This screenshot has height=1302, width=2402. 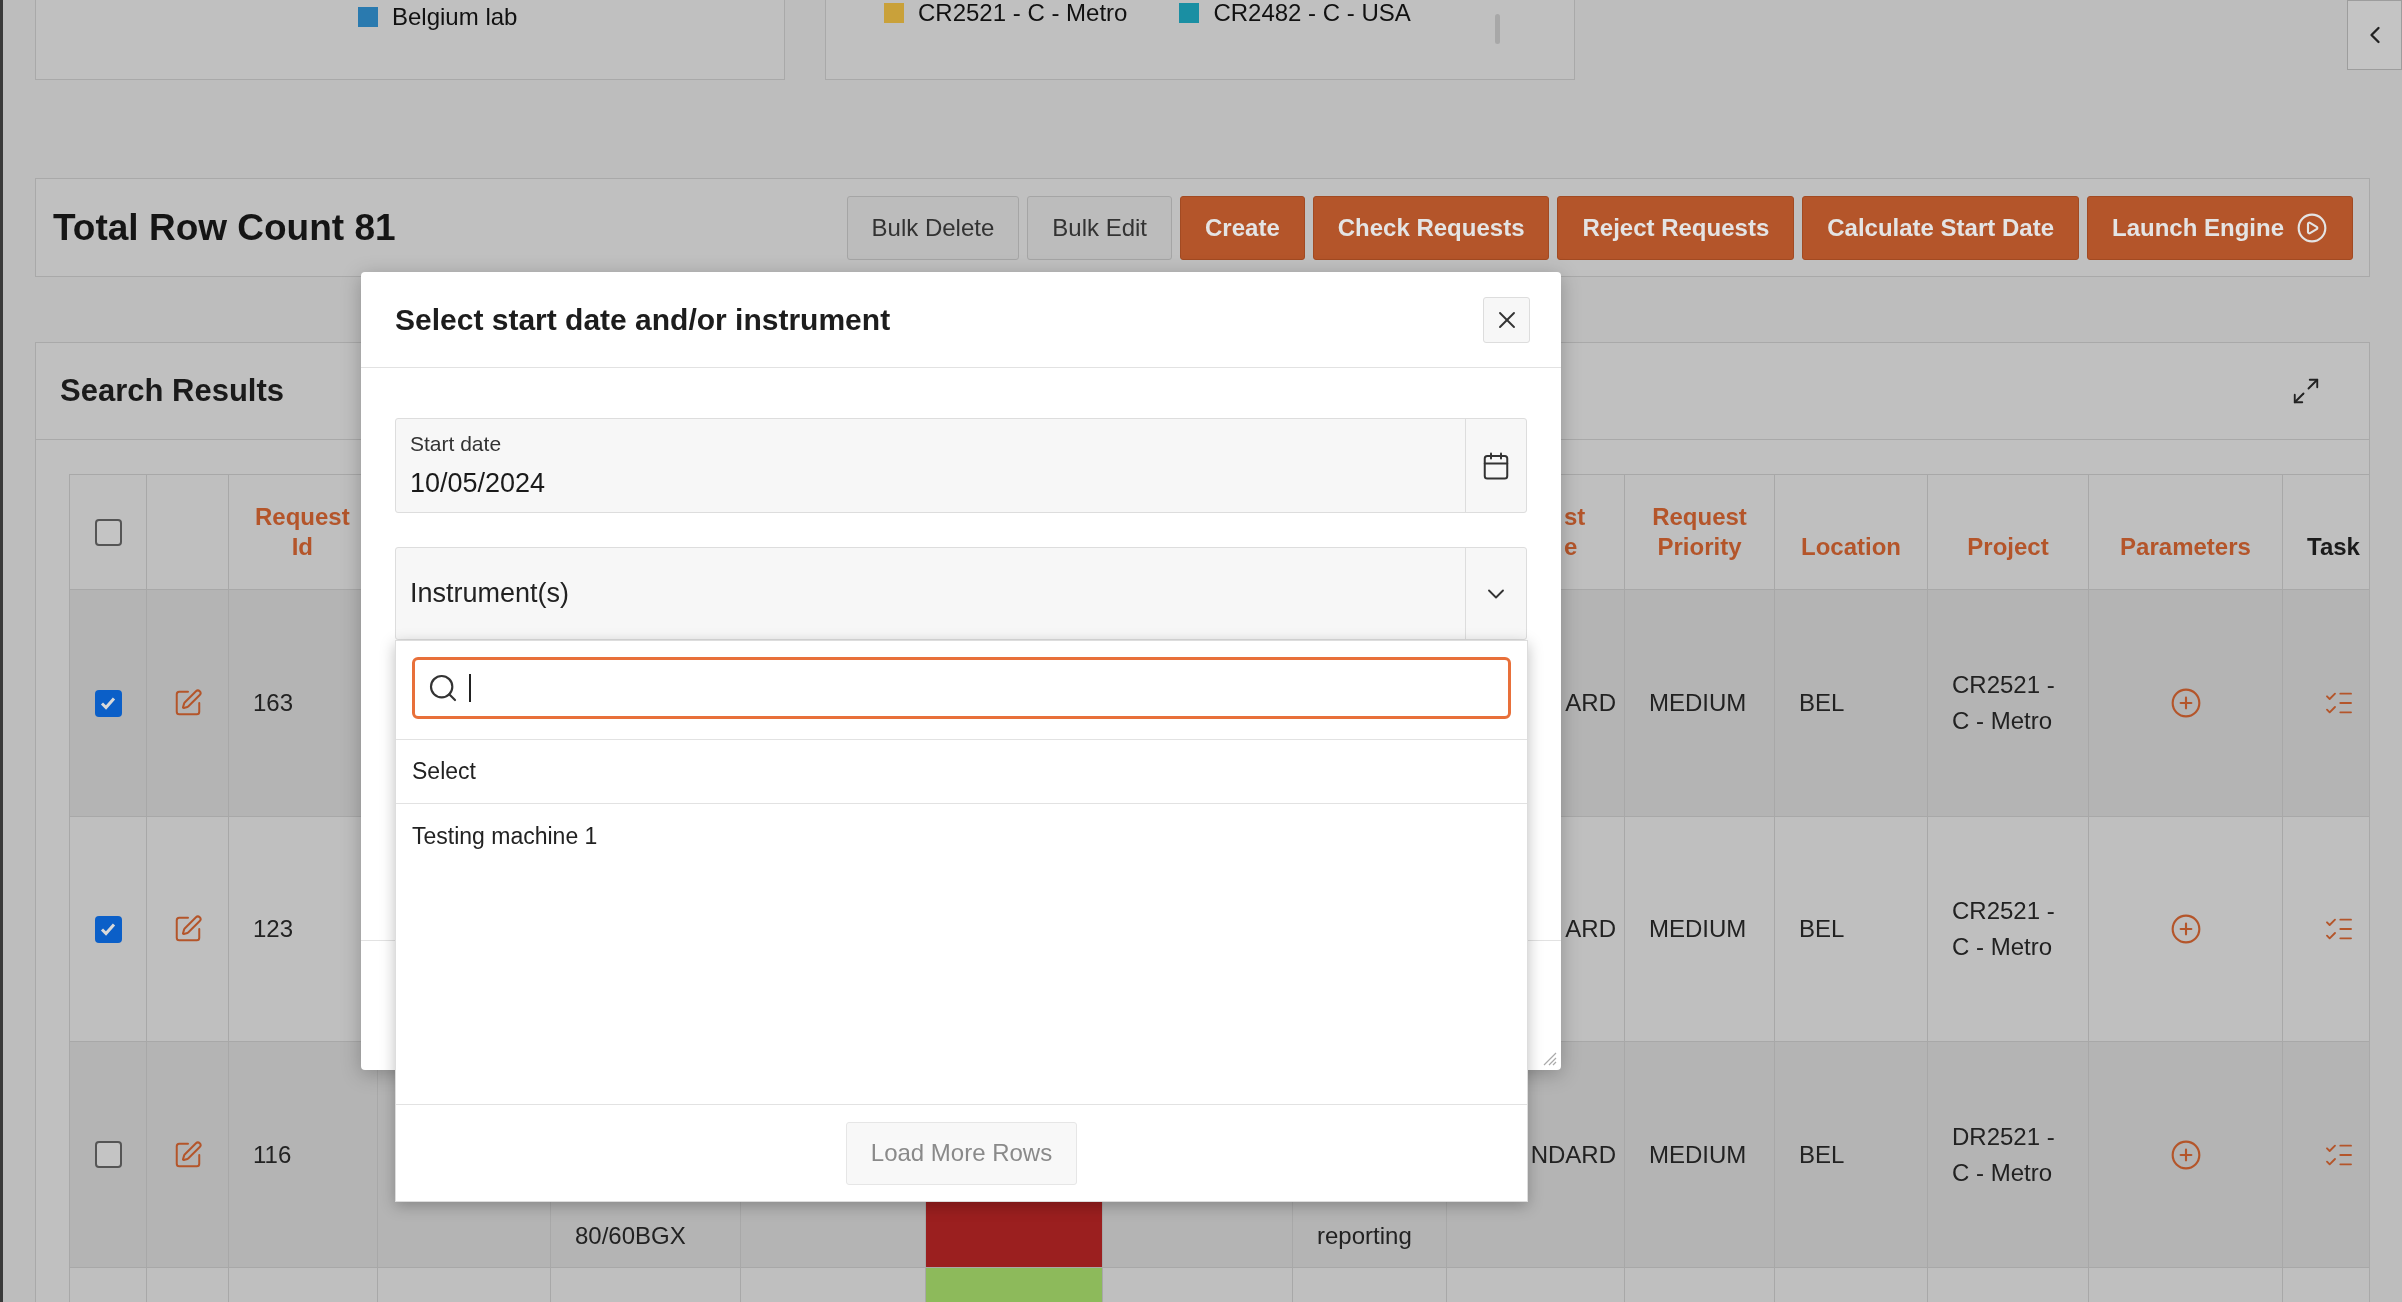 I want to click on column-header: st e, so click(x=1575, y=532).